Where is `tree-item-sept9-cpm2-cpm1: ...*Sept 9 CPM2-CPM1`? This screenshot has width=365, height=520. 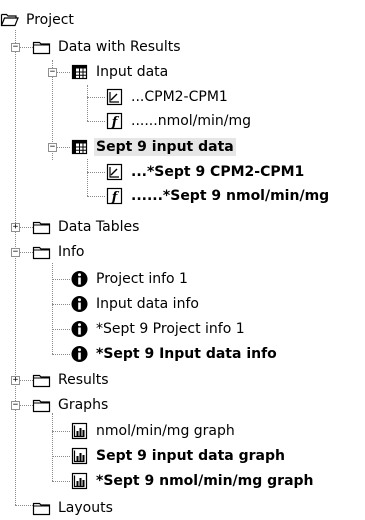 tree-item-sept9-cpm2-cpm1: ...*Sept 9 CPM2-CPM1 is located at coordinates (205, 172).